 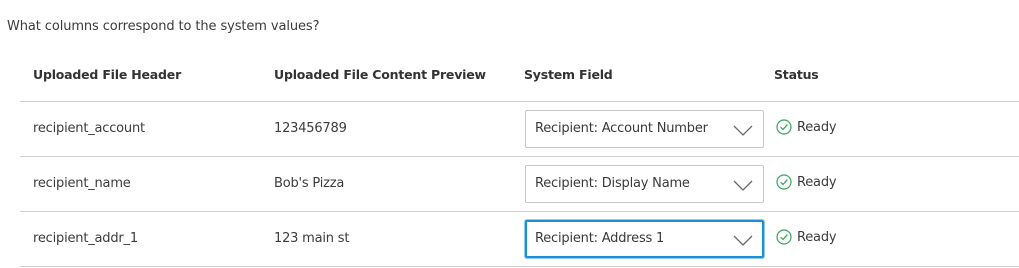 I want to click on content-preview-cell: Bob's Pizza, so click(x=309, y=183).